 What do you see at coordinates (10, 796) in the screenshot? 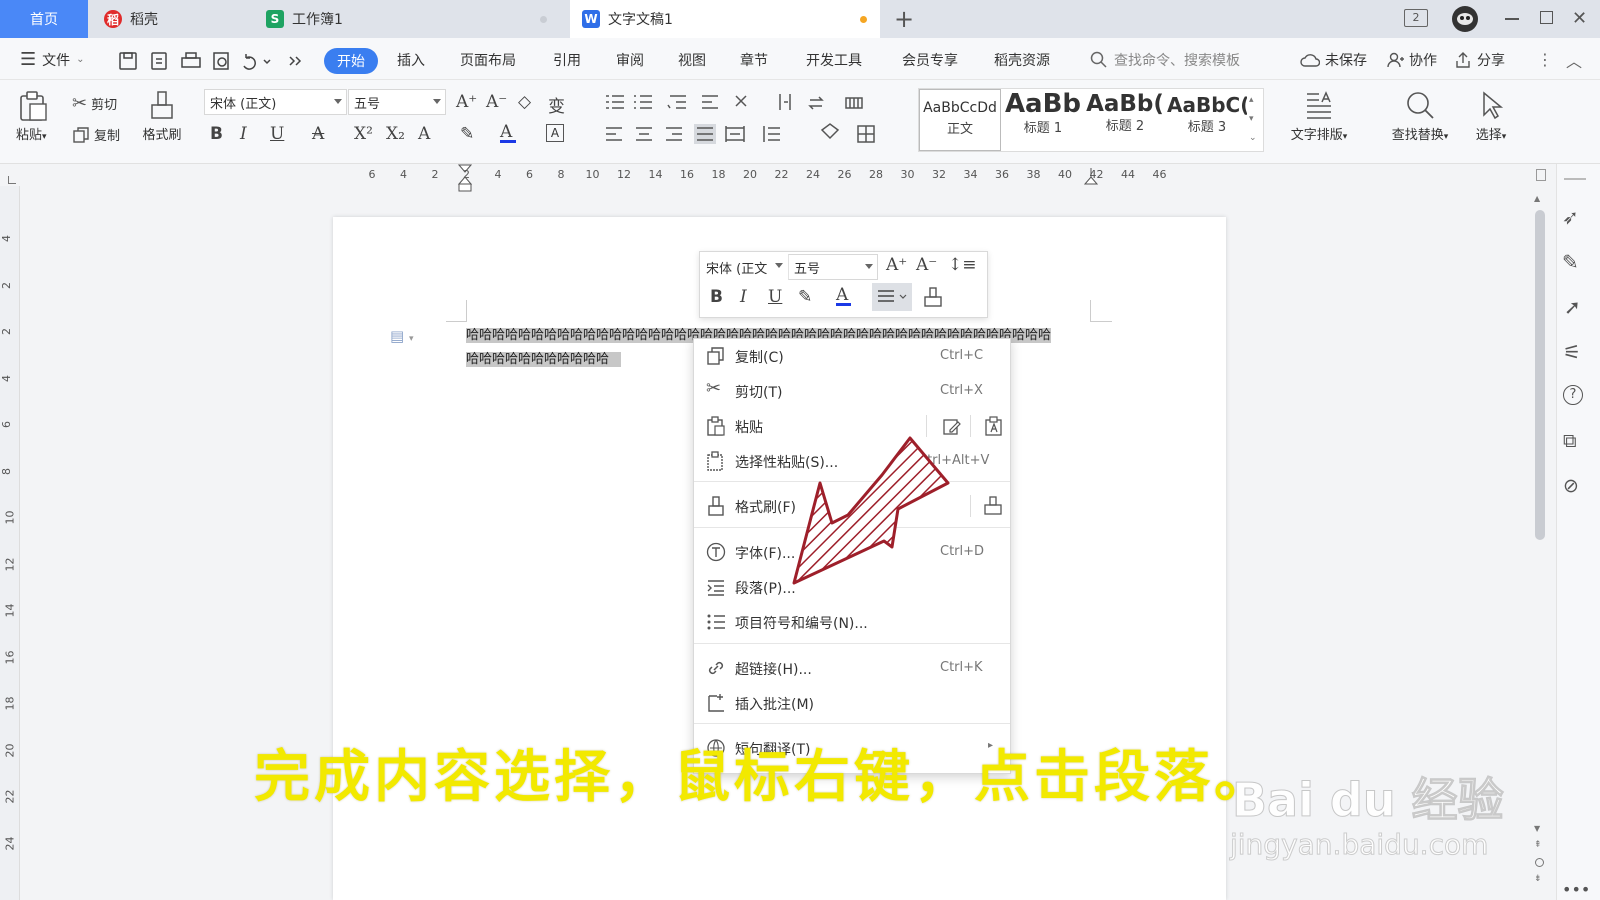
I see `ruler-tick-label: 22` at bounding box center [10, 796].